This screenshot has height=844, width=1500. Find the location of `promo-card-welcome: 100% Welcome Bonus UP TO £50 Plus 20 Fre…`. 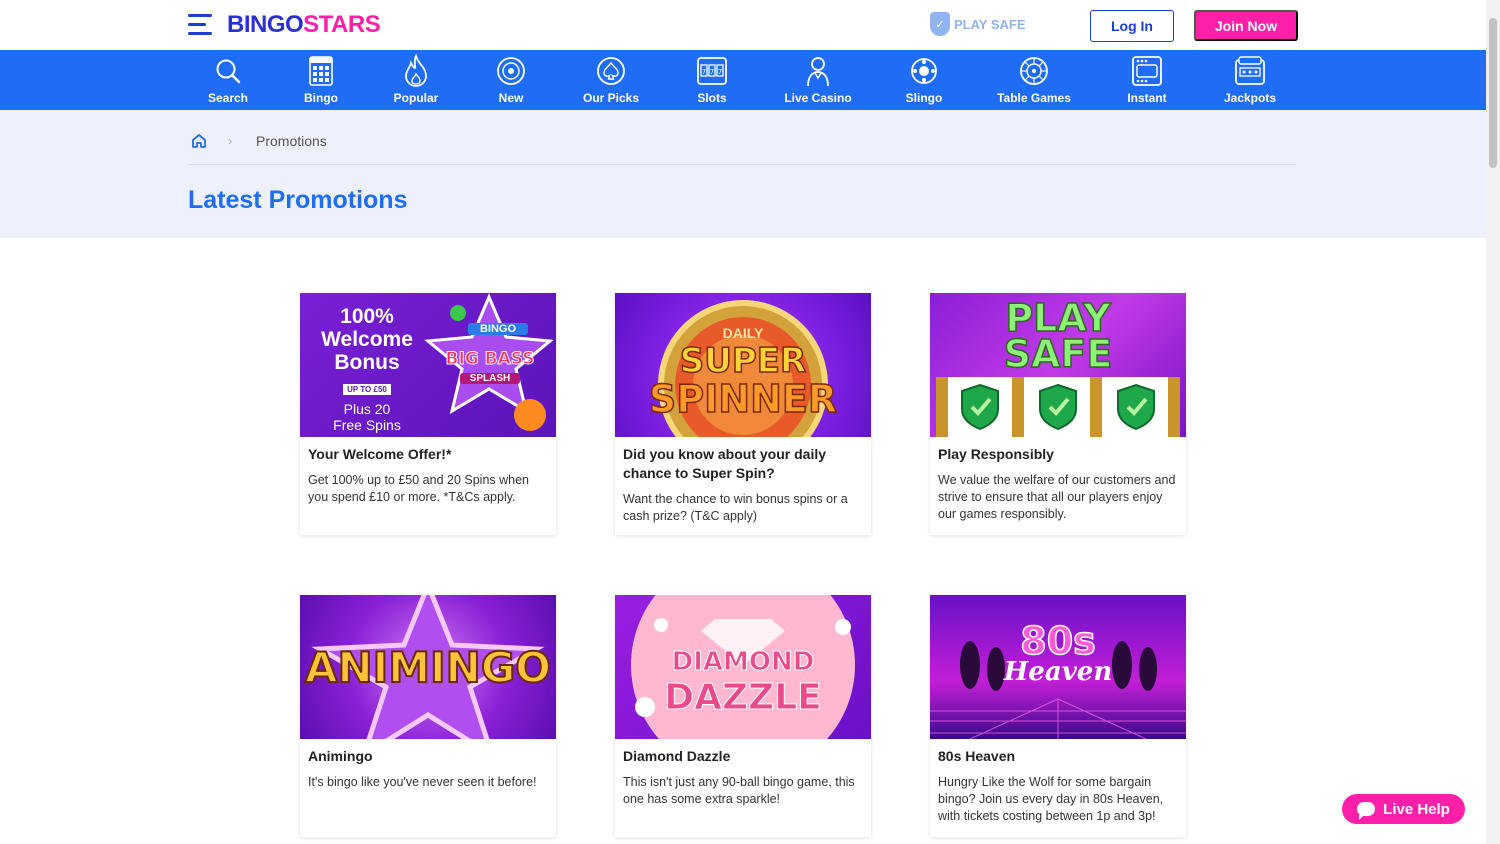

promo-card-welcome: 100% Welcome Bonus UP TO £50 Plus 20 Fre… is located at coordinates (428, 414).